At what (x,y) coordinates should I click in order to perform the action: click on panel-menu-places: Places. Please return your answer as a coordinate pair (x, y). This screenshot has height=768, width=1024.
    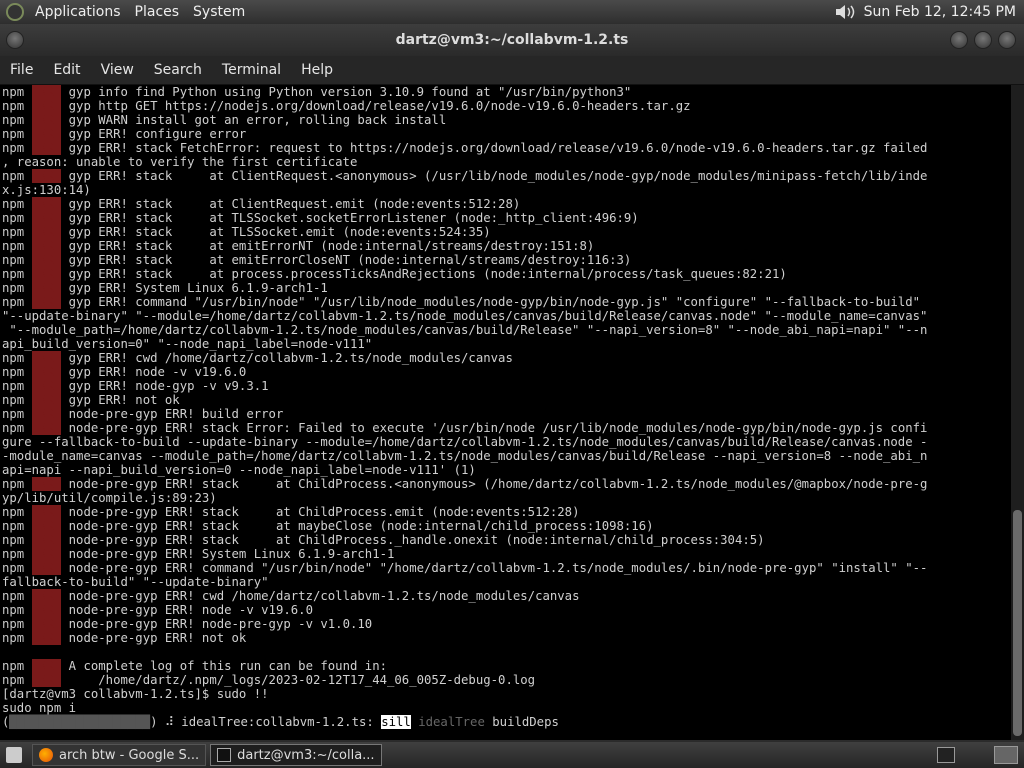
    Looking at the image, I should click on (157, 12).